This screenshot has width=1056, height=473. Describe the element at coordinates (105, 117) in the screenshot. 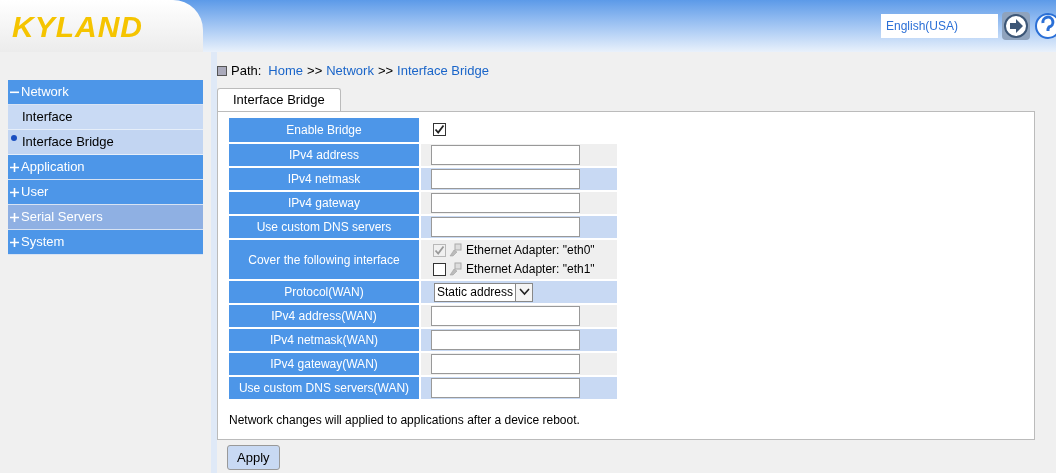

I see `sidebar-item: Interface` at that location.